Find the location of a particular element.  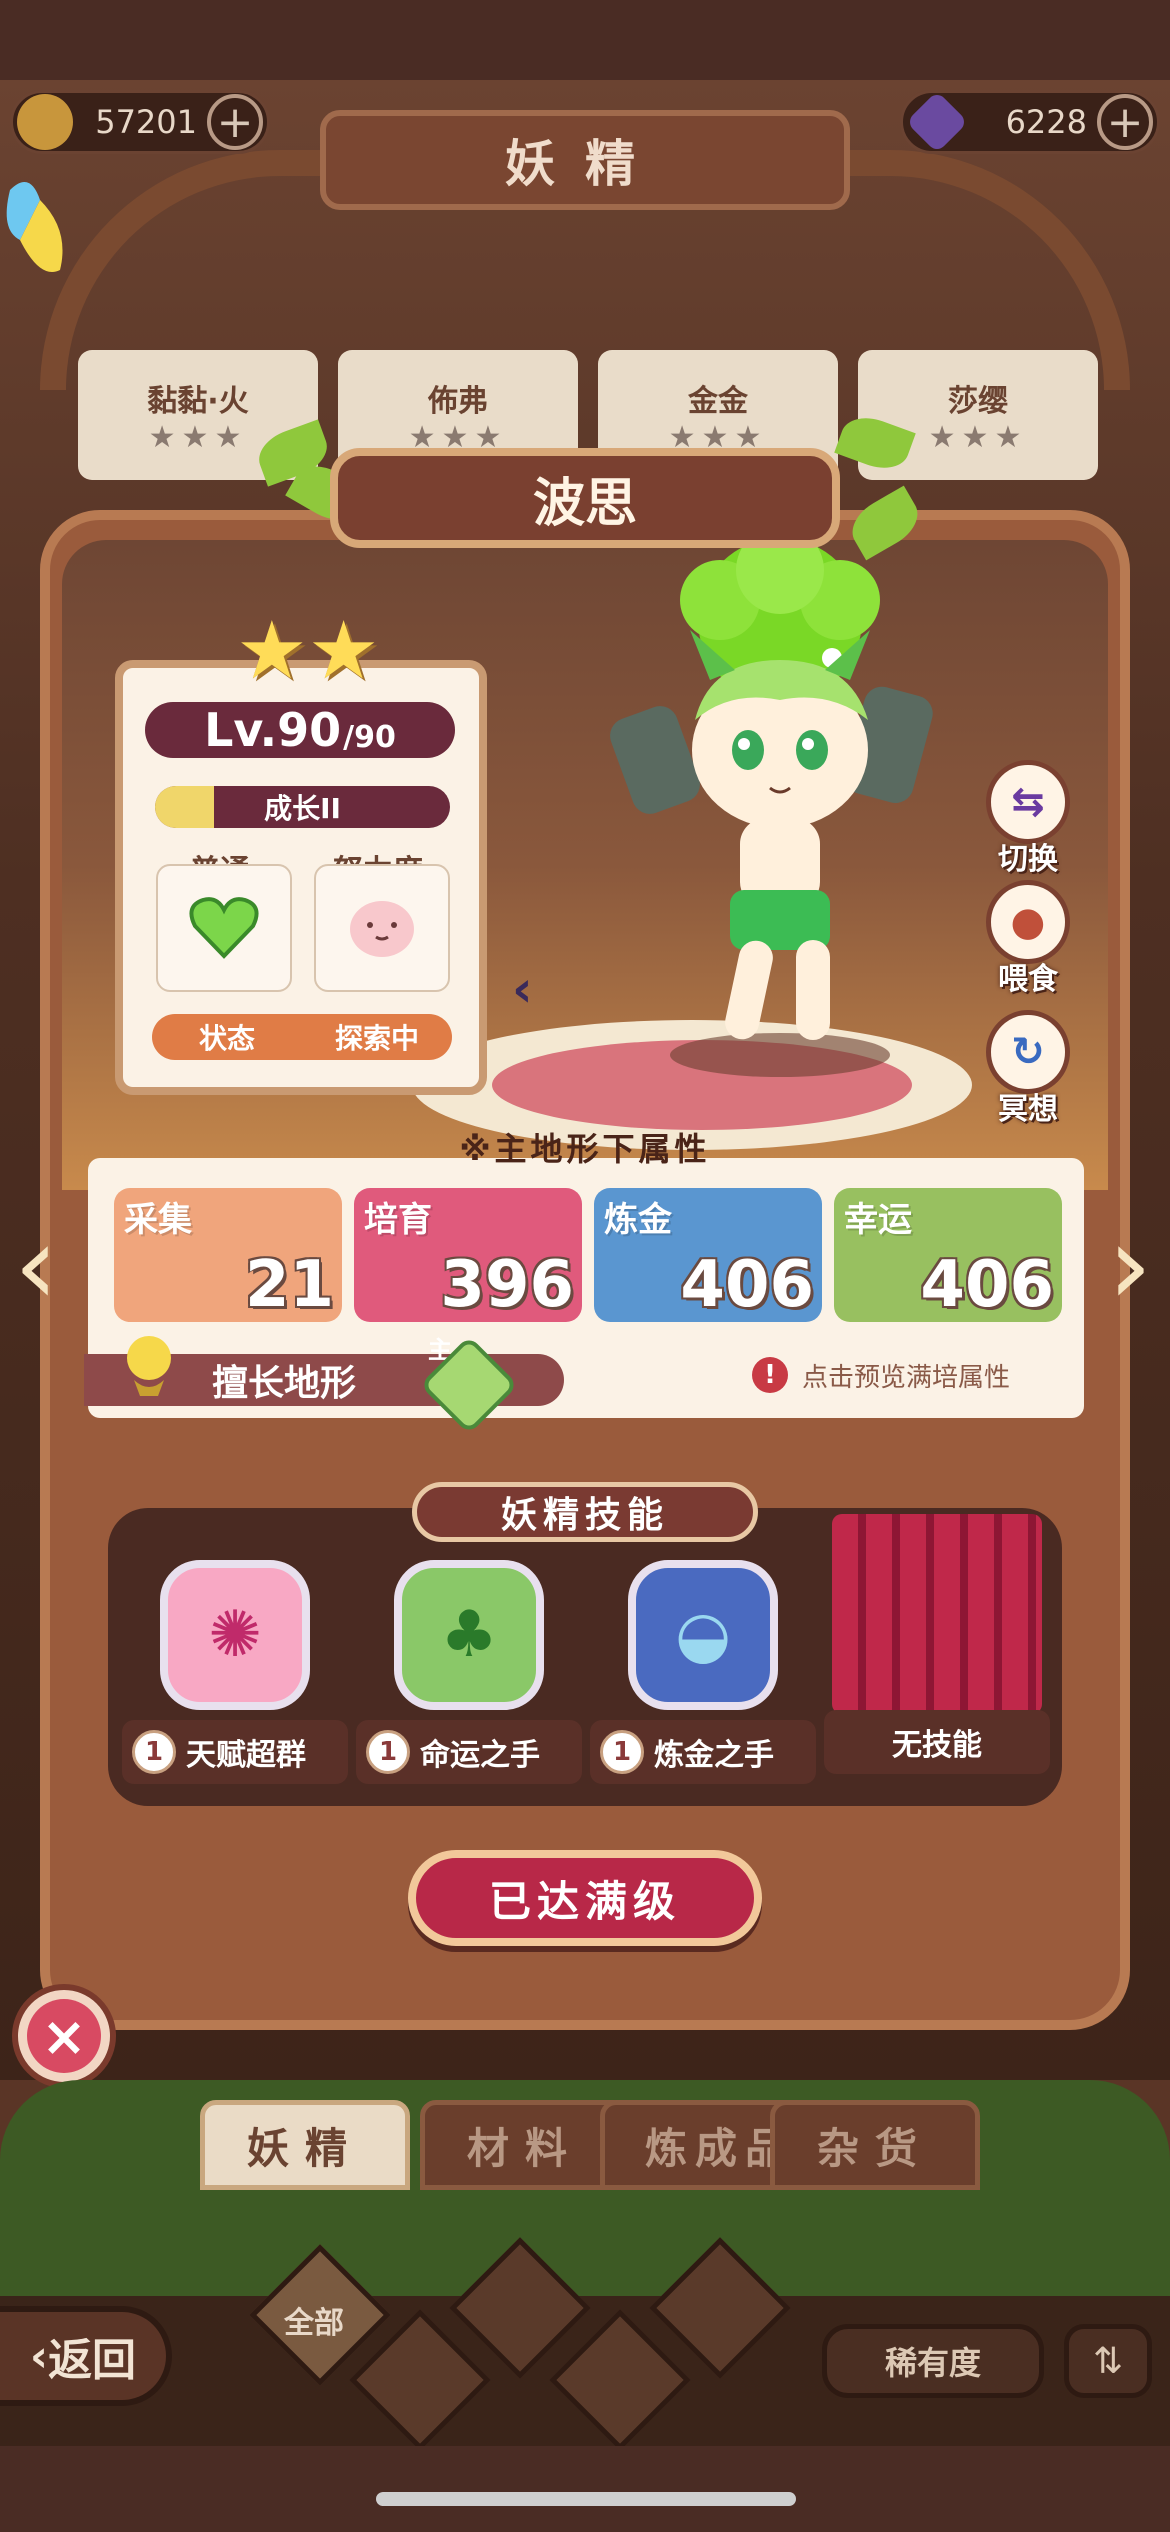

feed-label: 喂食 is located at coordinates (1028, 979).